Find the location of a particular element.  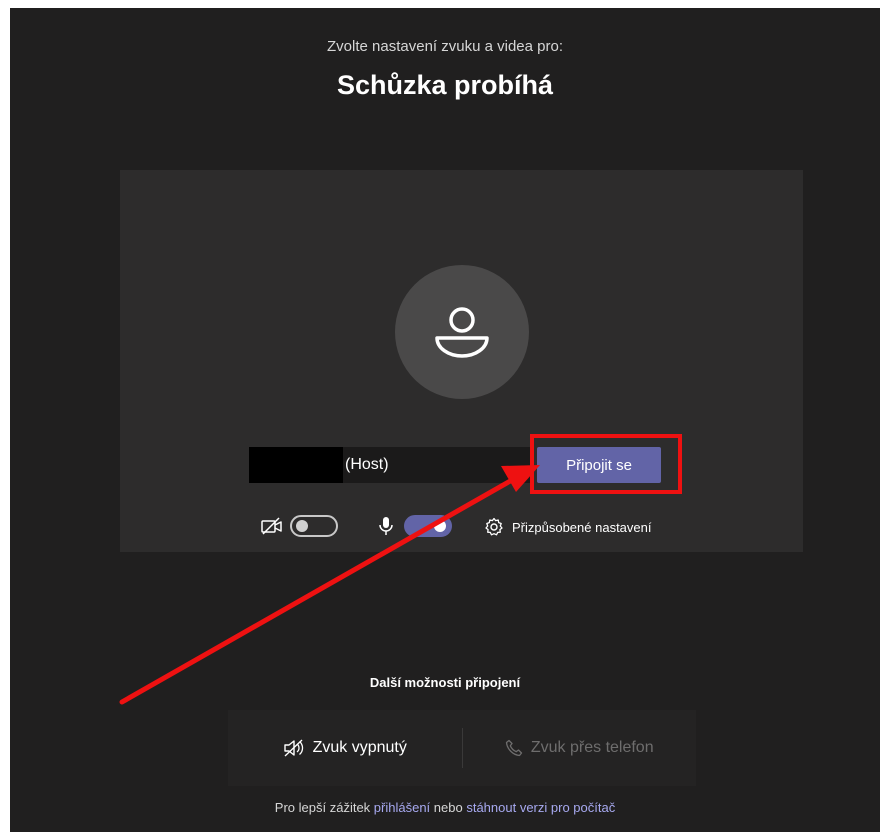

redacted-name is located at coordinates (296, 465).